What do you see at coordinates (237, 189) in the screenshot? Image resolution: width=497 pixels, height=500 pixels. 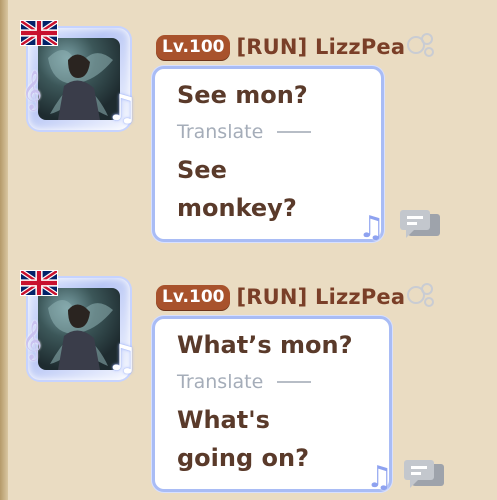 I see `translated-message: See monkey?` at bounding box center [237, 189].